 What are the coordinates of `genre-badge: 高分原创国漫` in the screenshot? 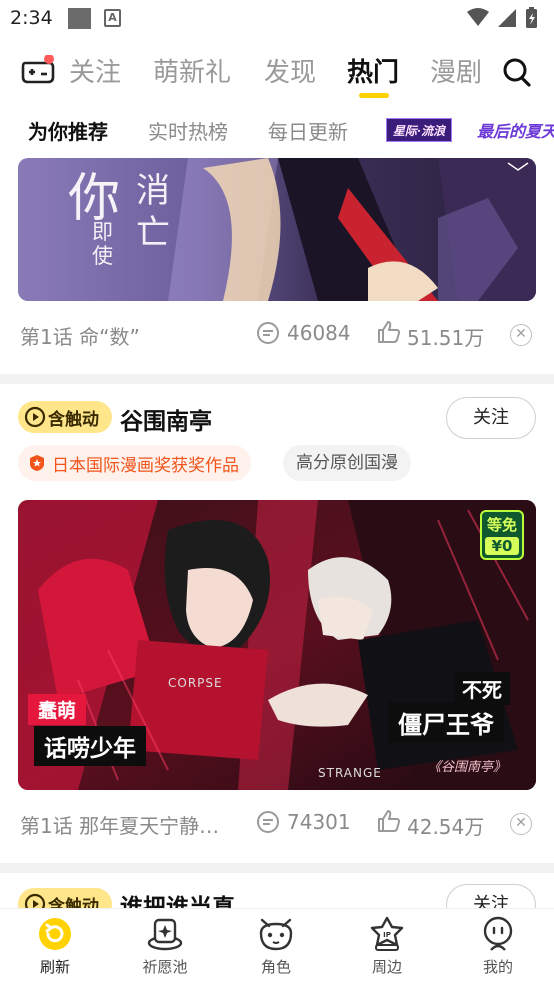 It's located at (347, 463).